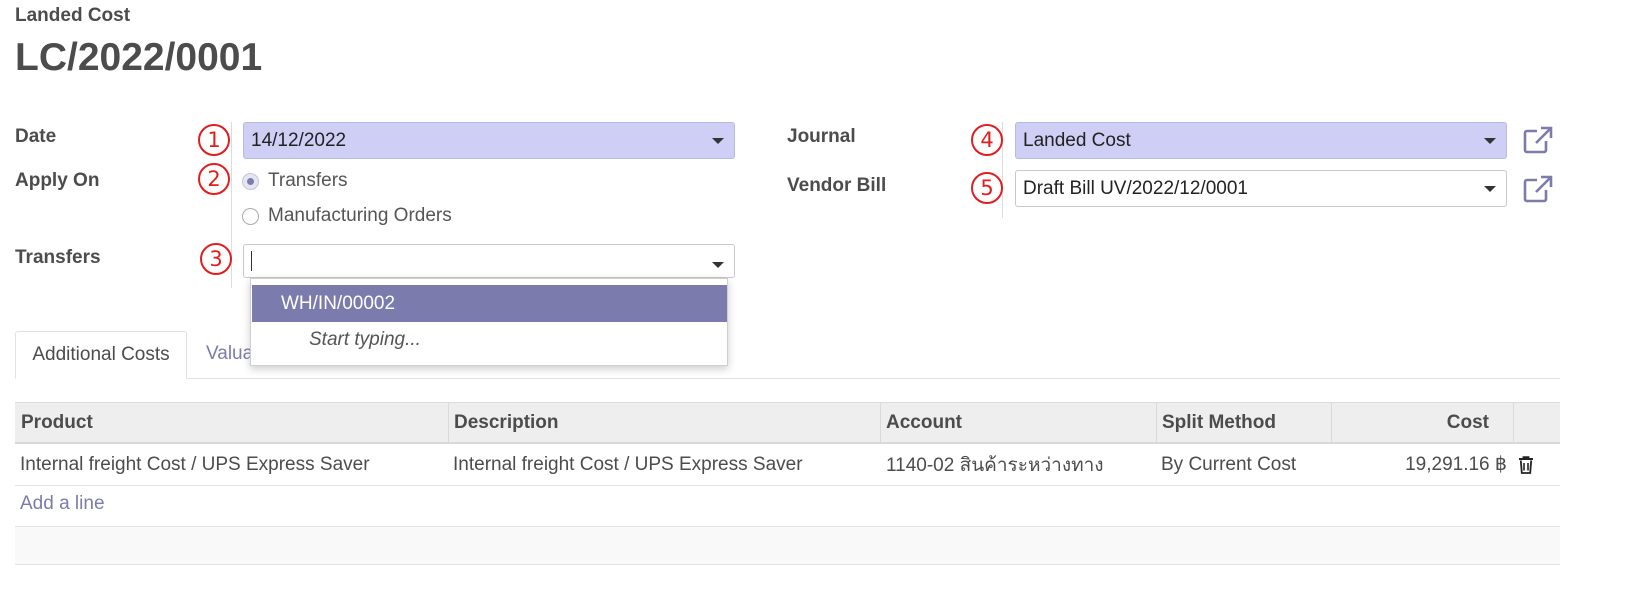  I want to click on radio-checked-icon, so click(250, 181).